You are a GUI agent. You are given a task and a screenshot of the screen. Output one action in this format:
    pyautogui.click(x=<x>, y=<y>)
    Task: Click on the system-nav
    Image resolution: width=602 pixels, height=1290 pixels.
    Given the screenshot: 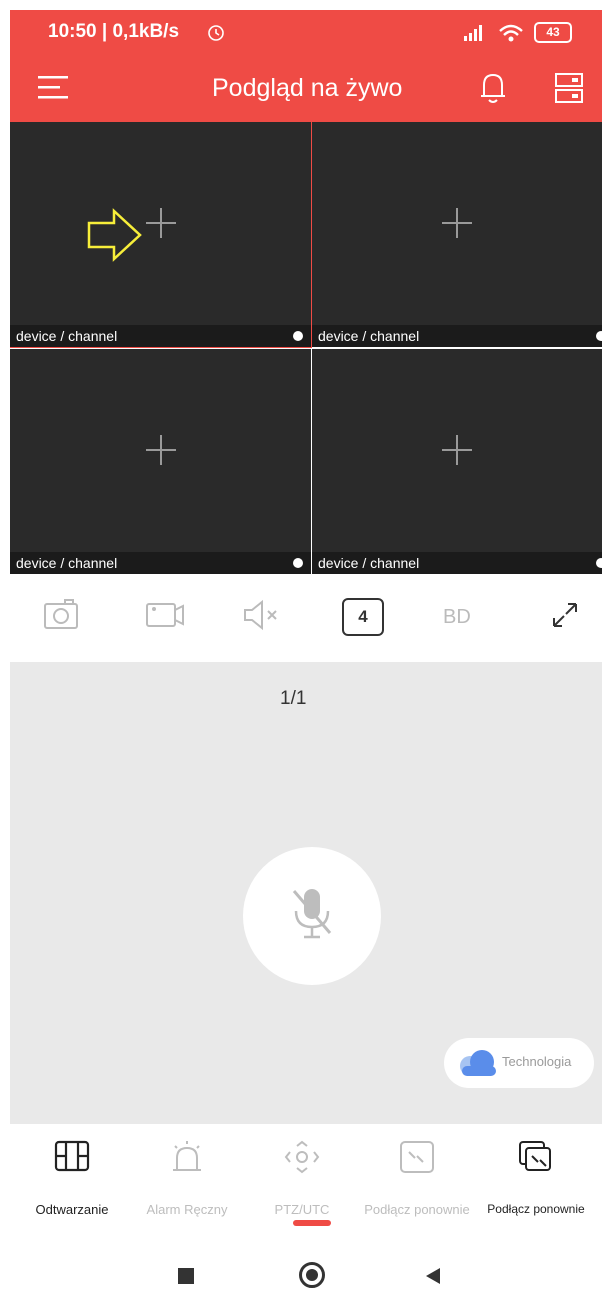 What is the action you would take?
    pyautogui.click(x=306, y=1265)
    